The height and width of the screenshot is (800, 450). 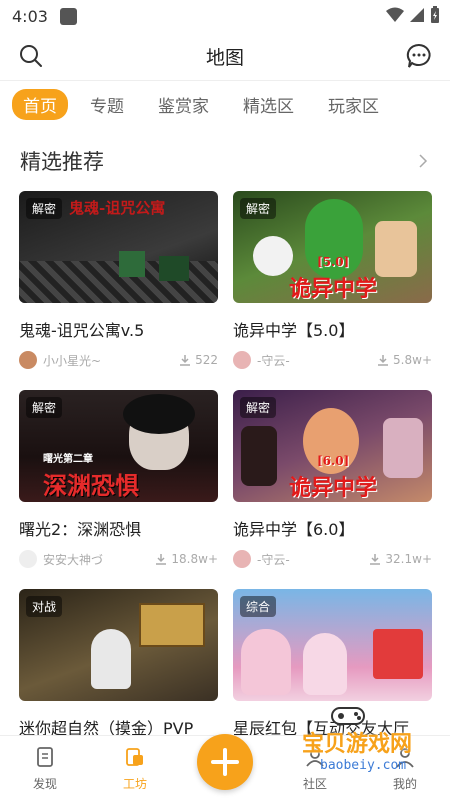 I want to click on card-title: 诡异中学【6.0】, so click(x=332, y=528).